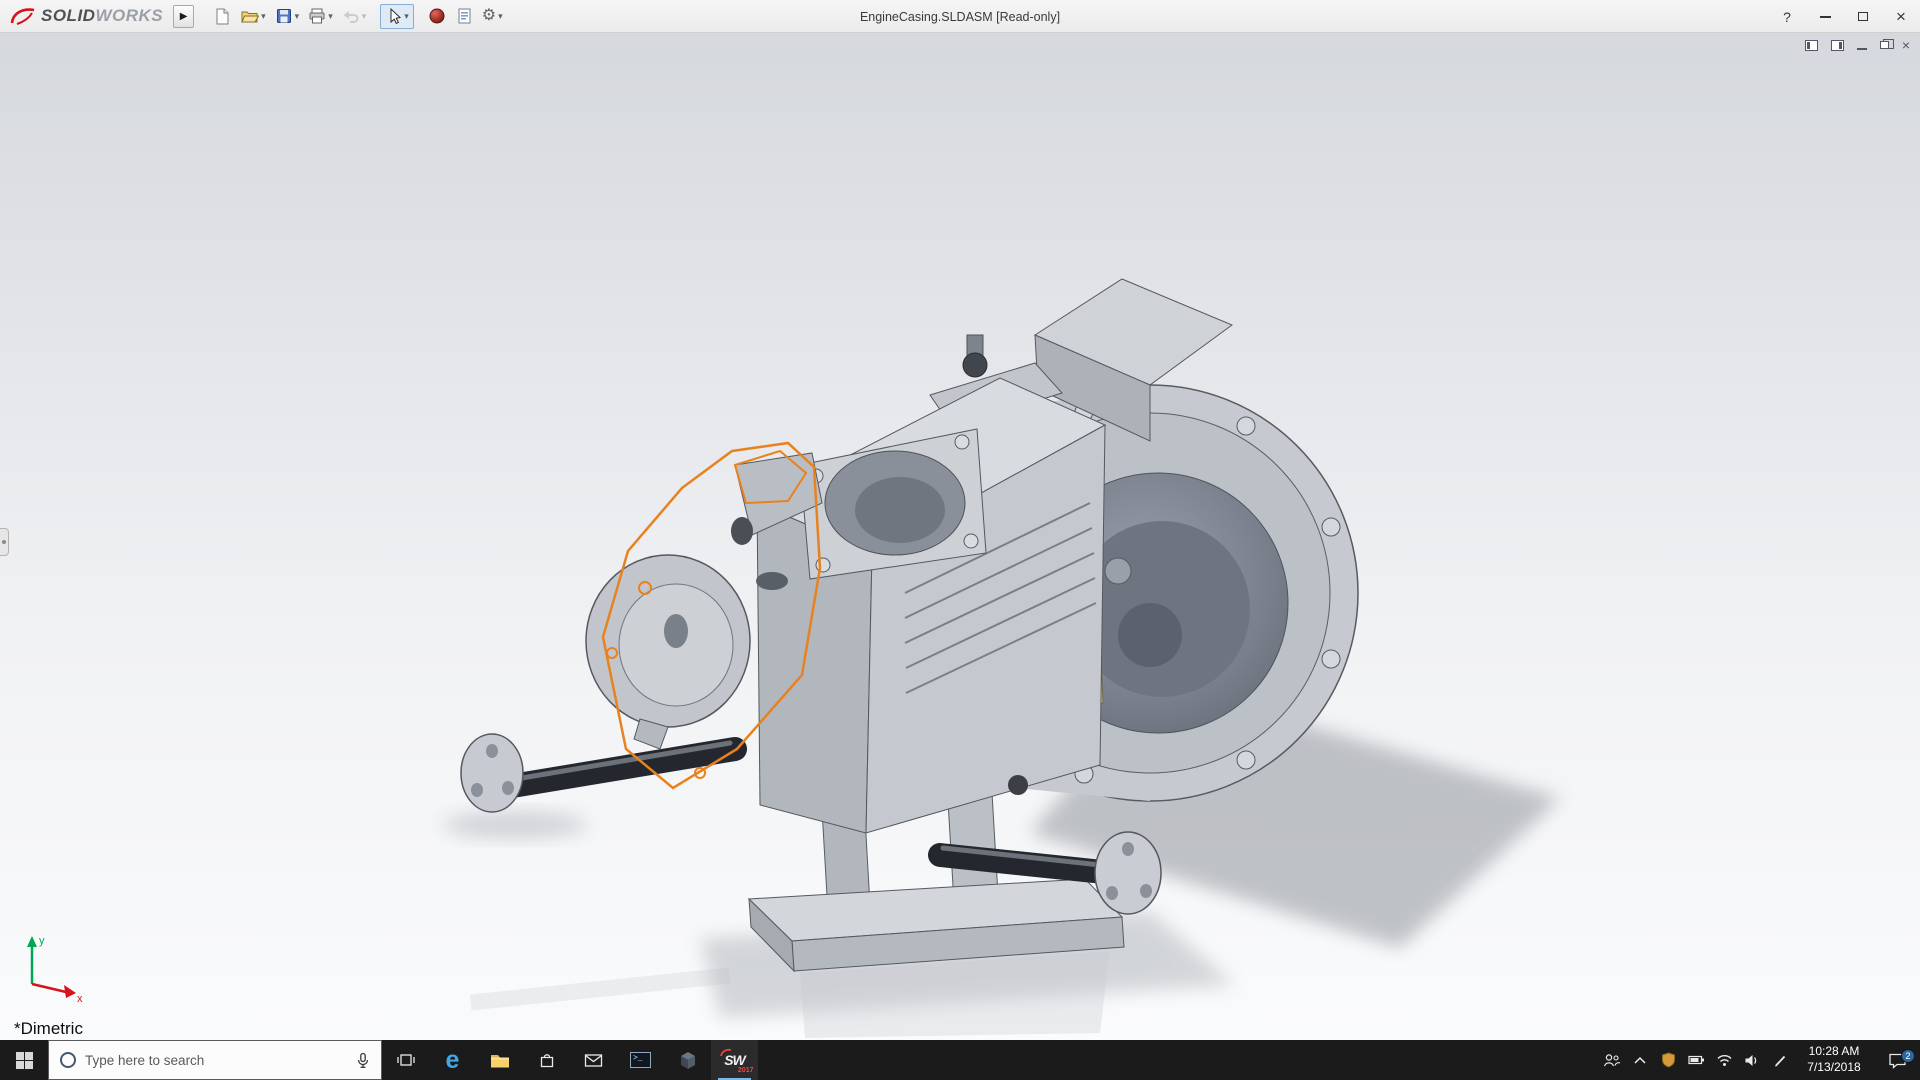 The image size is (1920, 1080). I want to click on print-button: ▾, so click(320, 16).